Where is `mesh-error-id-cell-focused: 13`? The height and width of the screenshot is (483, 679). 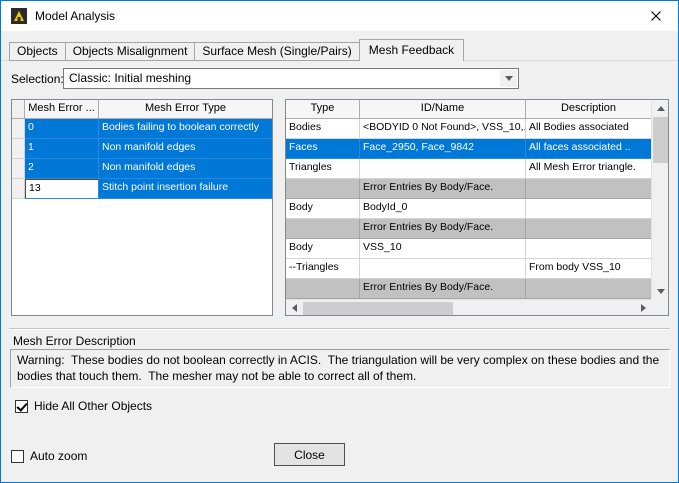 mesh-error-id-cell-focused: 13 is located at coordinates (62, 189).